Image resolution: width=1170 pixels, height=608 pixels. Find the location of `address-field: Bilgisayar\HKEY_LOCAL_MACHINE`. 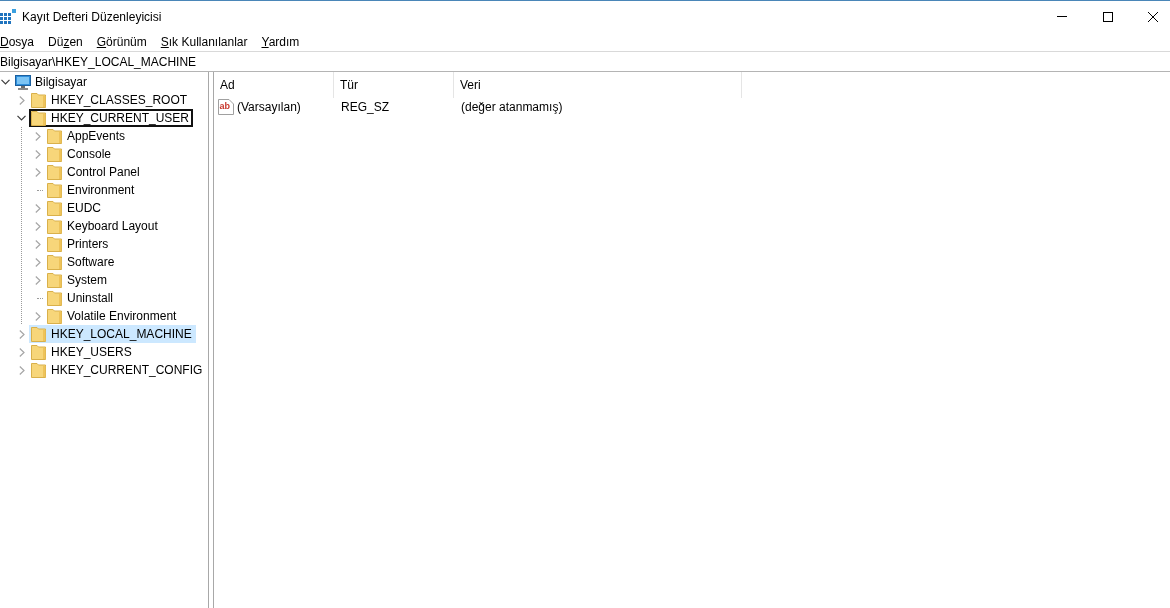

address-field: Bilgisayar\HKEY_LOCAL_MACHINE is located at coordinates (585, 61).